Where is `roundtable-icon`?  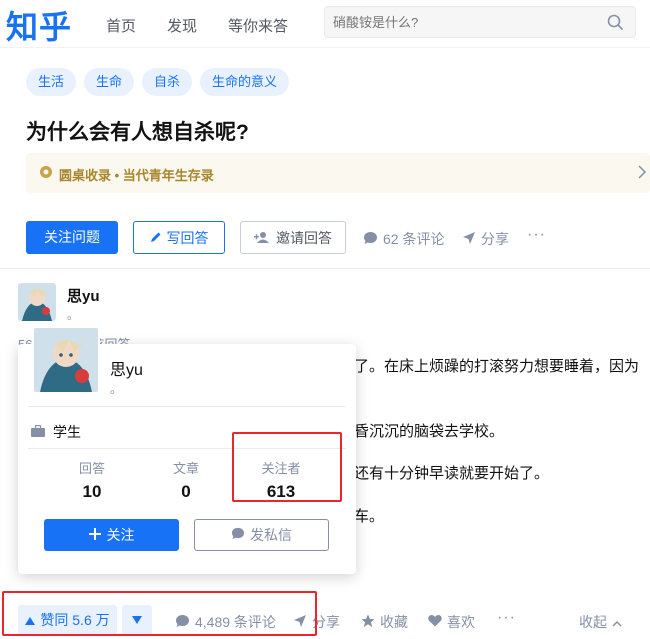
roundtable-icon is located at coordinates (46, 174).